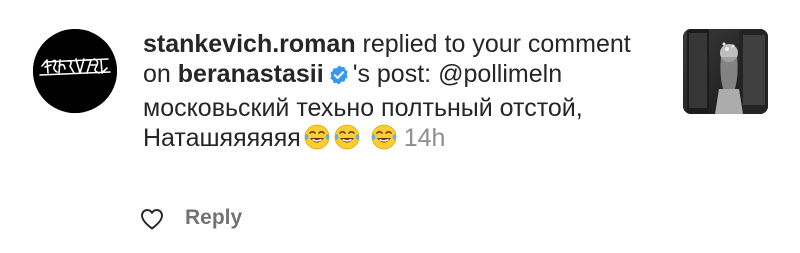 Image resolution: width=800 pixels, height=253 pixels. What do you see at coordinates (251, 74) in the screenshot?
I see `post-owner-link: beranastasii` at bounding box center [251, 74].